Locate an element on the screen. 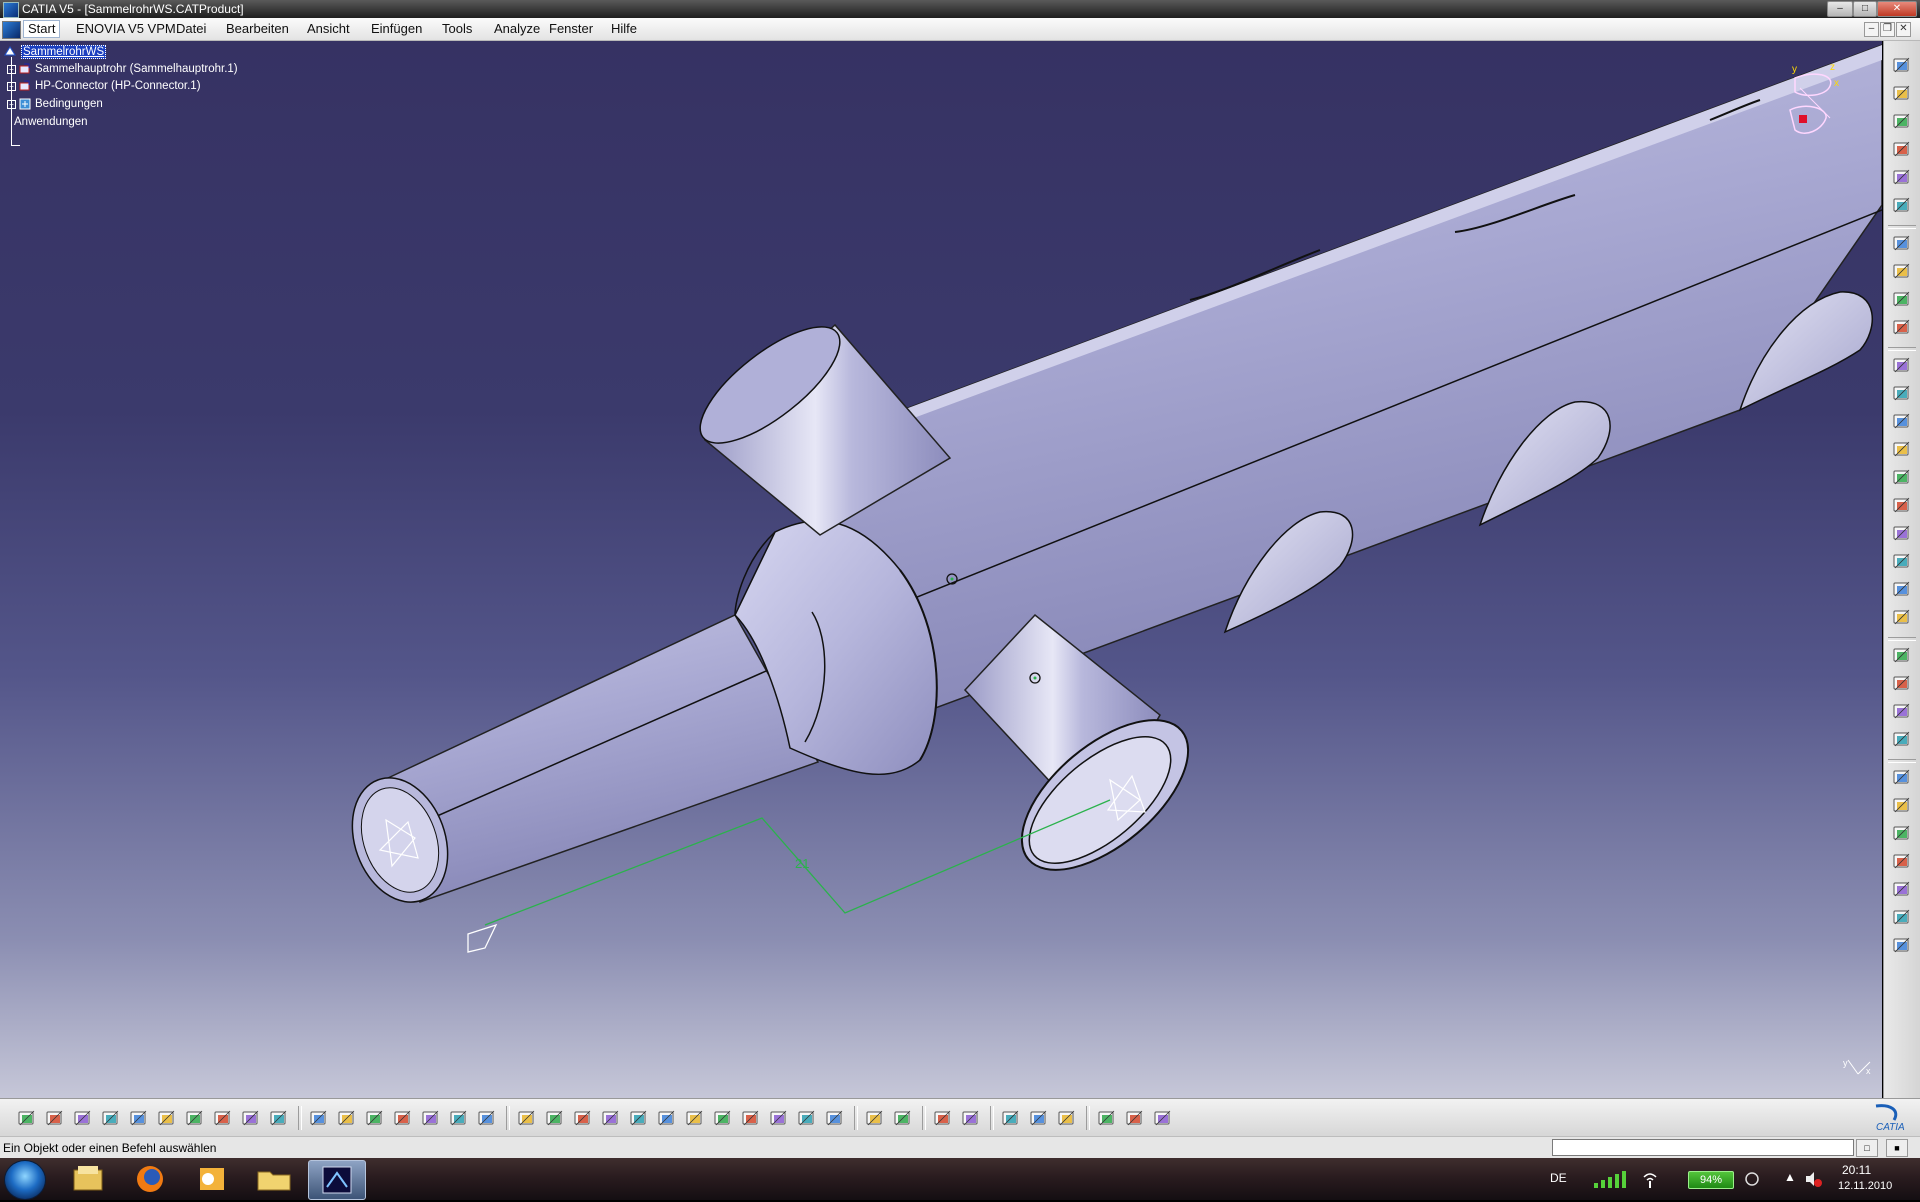 The width and height of the screenshot is (1920, 1202). power-icon is located at coordinates (1752, 1179).